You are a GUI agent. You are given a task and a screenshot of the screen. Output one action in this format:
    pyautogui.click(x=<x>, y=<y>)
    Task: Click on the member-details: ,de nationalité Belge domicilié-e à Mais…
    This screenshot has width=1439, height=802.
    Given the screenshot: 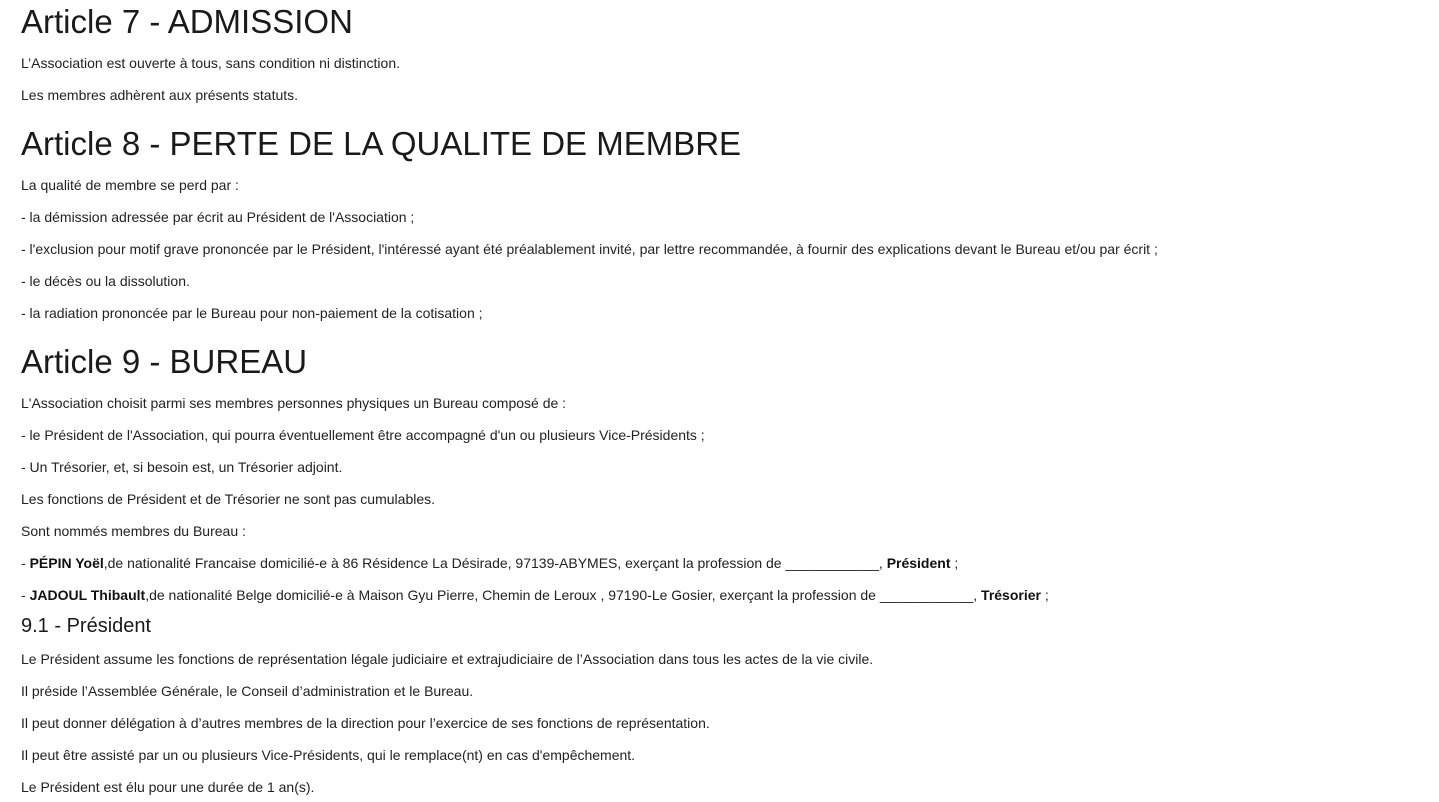 What is the action you would take?
    pyautogui.click(x=563, y=595)
    